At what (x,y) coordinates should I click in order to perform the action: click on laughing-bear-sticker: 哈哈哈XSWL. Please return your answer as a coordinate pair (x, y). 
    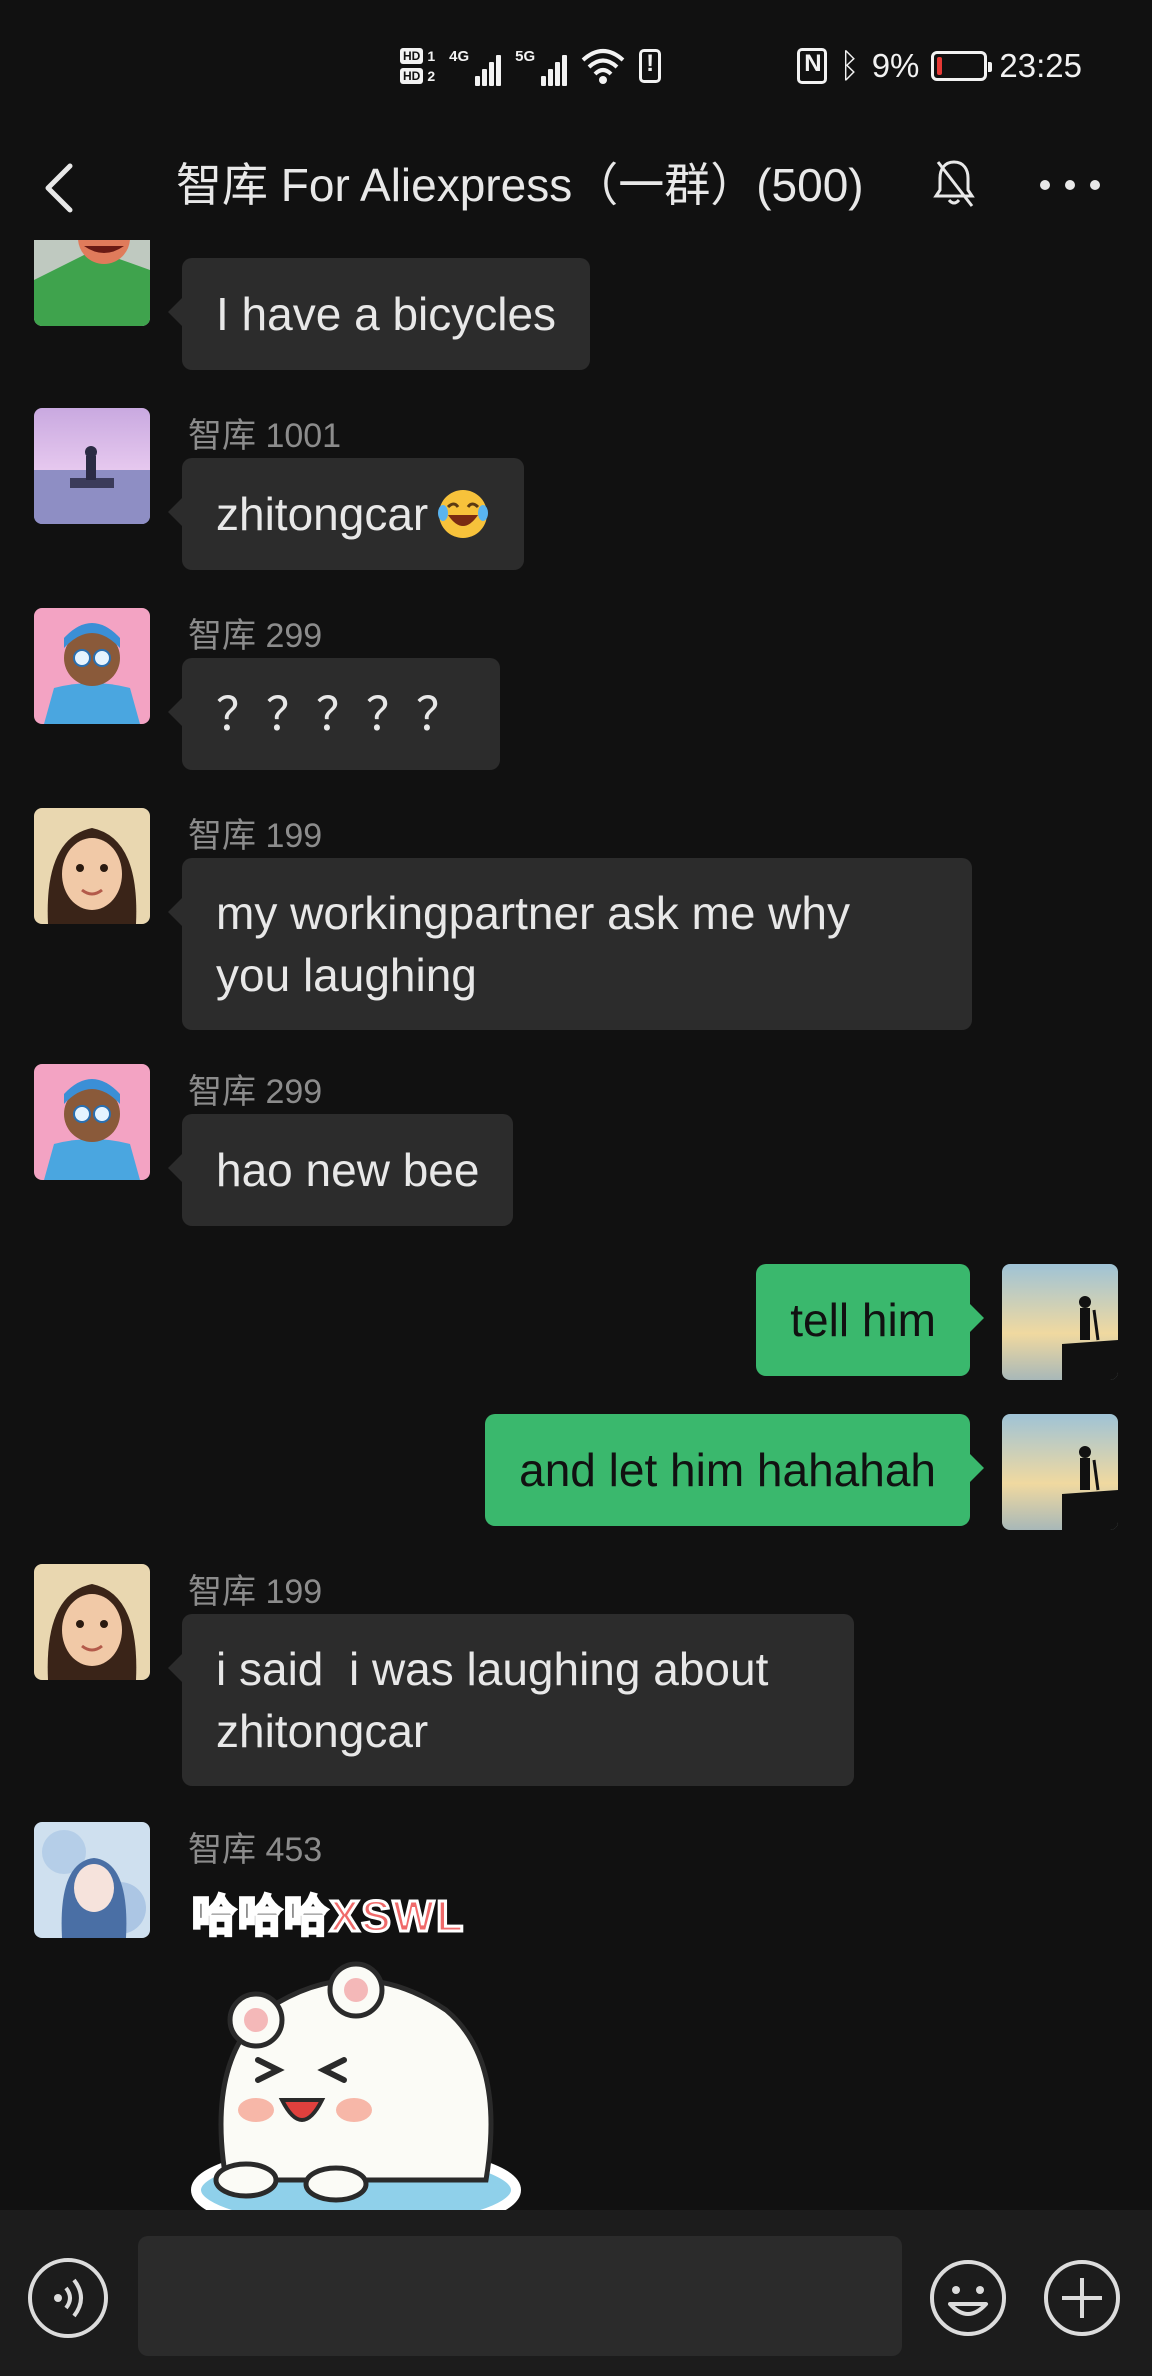
    Looking at the image, I should click on (356, 2045).